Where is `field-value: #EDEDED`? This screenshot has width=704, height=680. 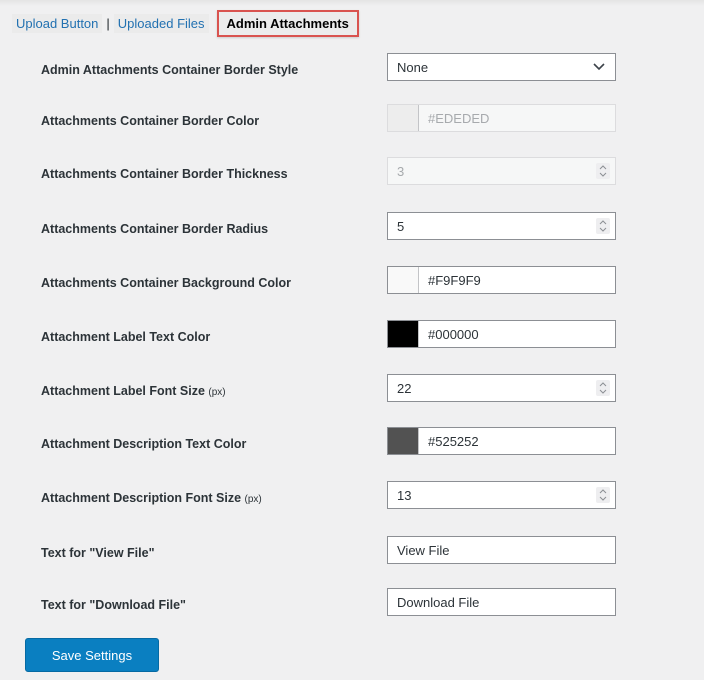 field-value: #EDEDED is located at coordinates (459, 118).